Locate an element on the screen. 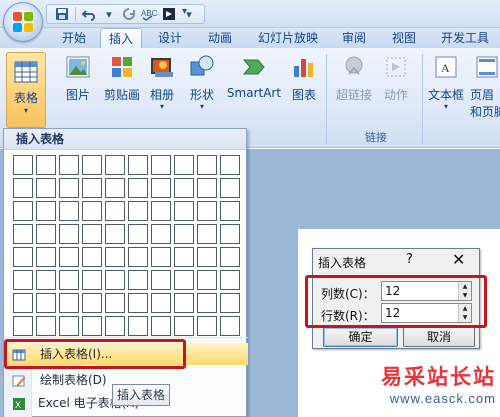  tab-developer: 开发工具 is located at coordinates (465, 38).